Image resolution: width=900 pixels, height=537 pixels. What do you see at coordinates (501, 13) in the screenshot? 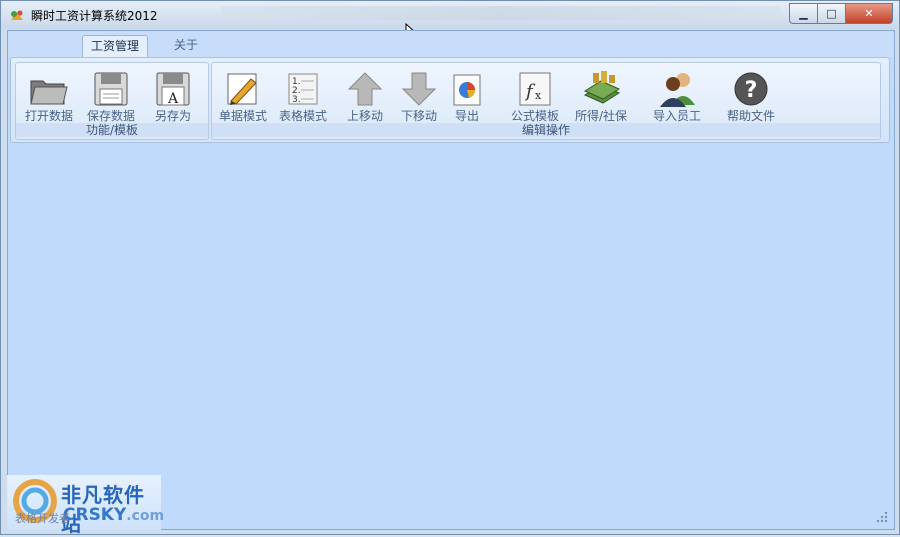
I see `blurred-region` at bounding box center [501, 13].